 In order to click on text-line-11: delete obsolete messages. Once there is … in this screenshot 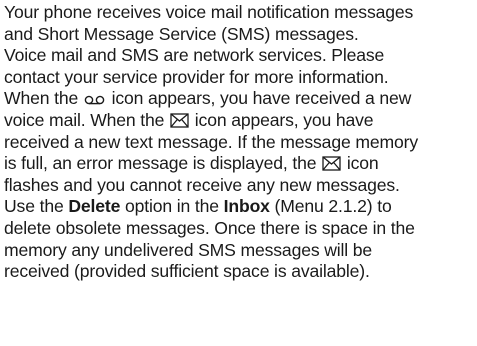, I will do `click(209, 227)`.